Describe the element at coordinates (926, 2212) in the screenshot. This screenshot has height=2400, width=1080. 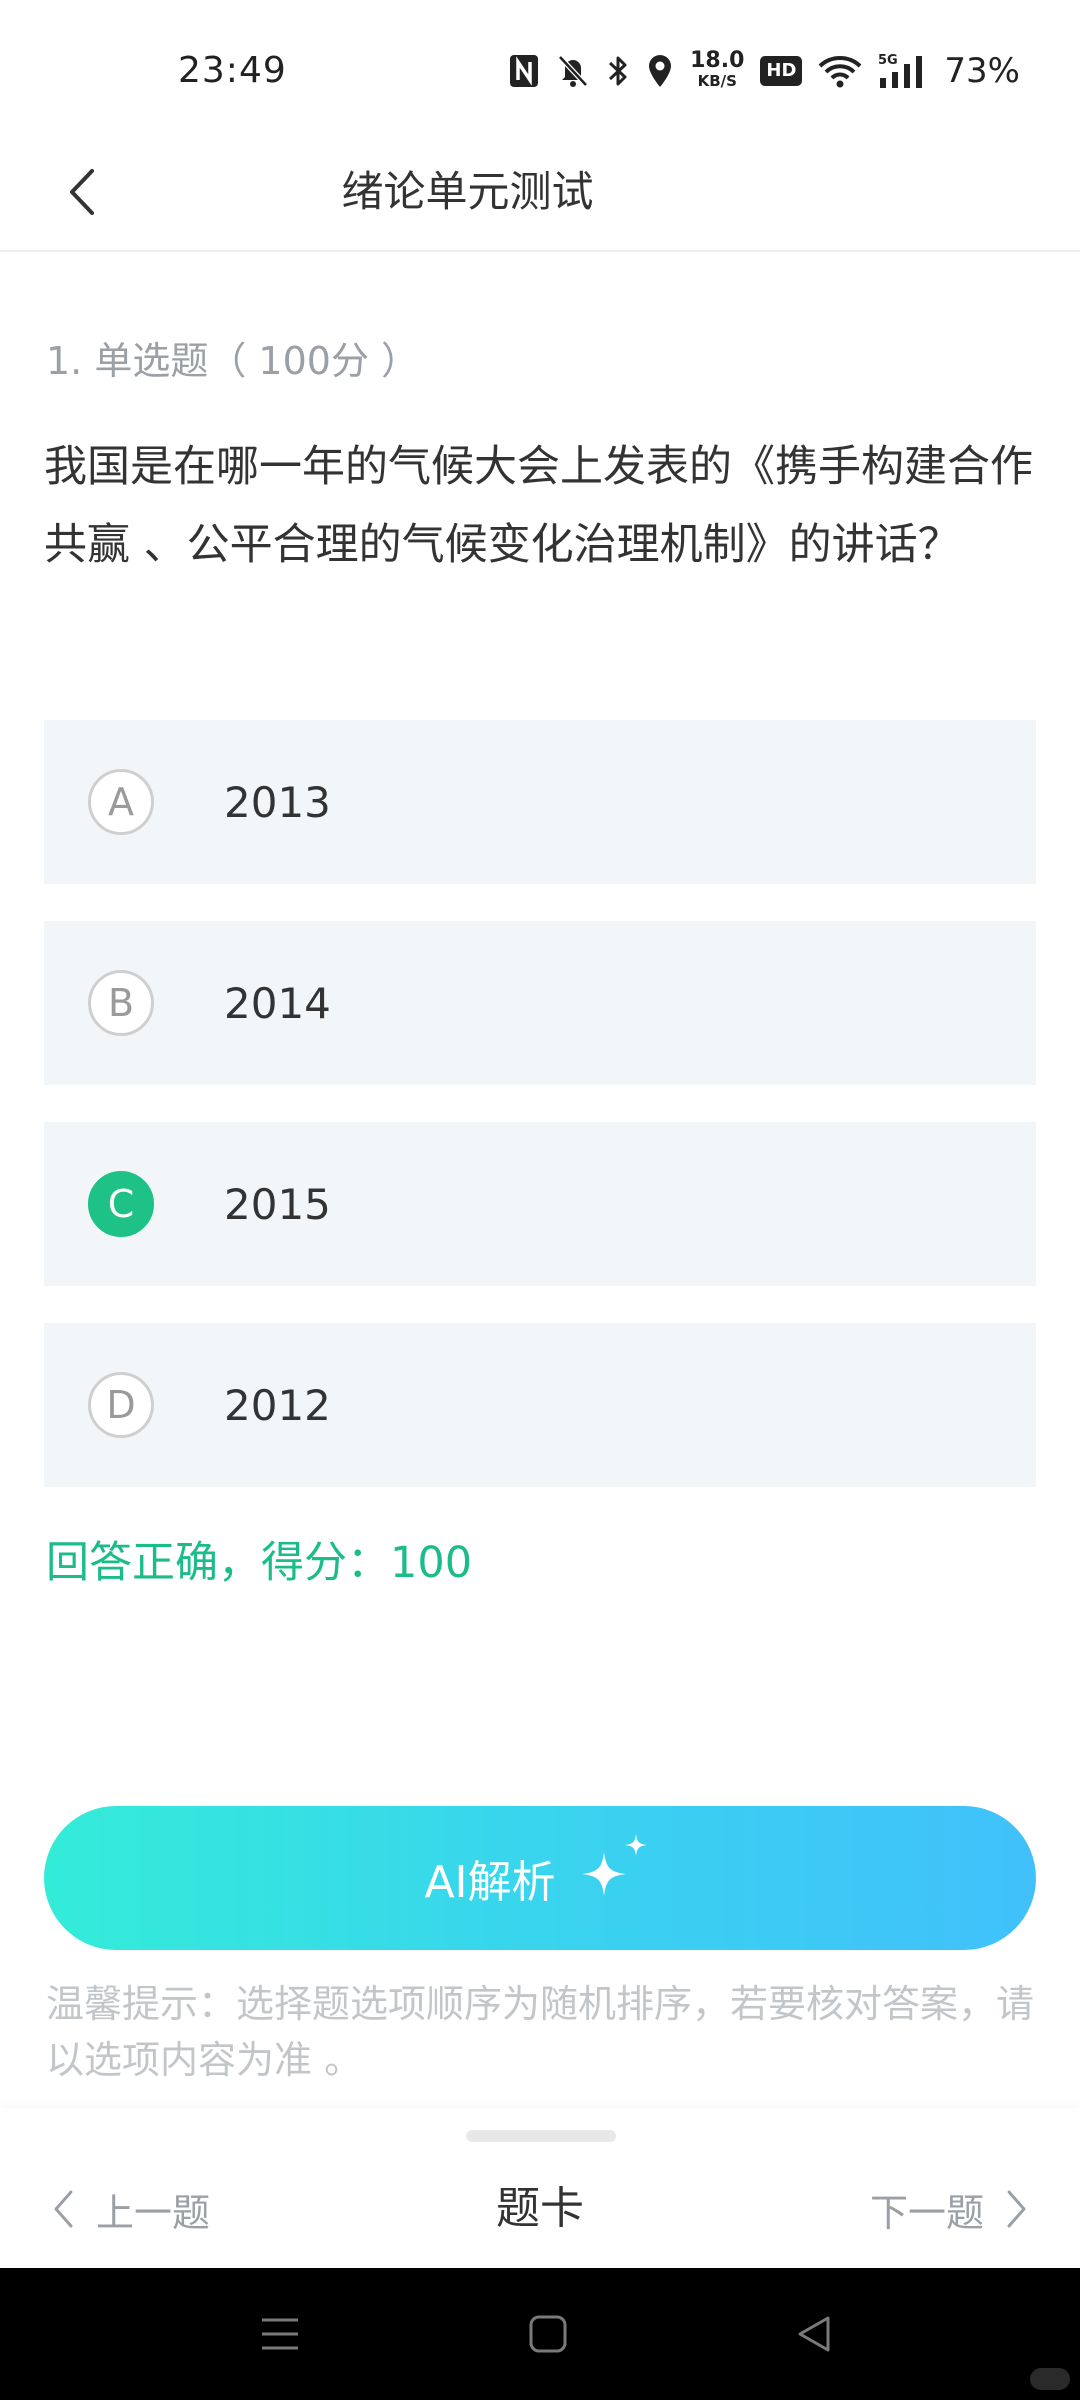
I see `next-question-label: 下一题` at that location.